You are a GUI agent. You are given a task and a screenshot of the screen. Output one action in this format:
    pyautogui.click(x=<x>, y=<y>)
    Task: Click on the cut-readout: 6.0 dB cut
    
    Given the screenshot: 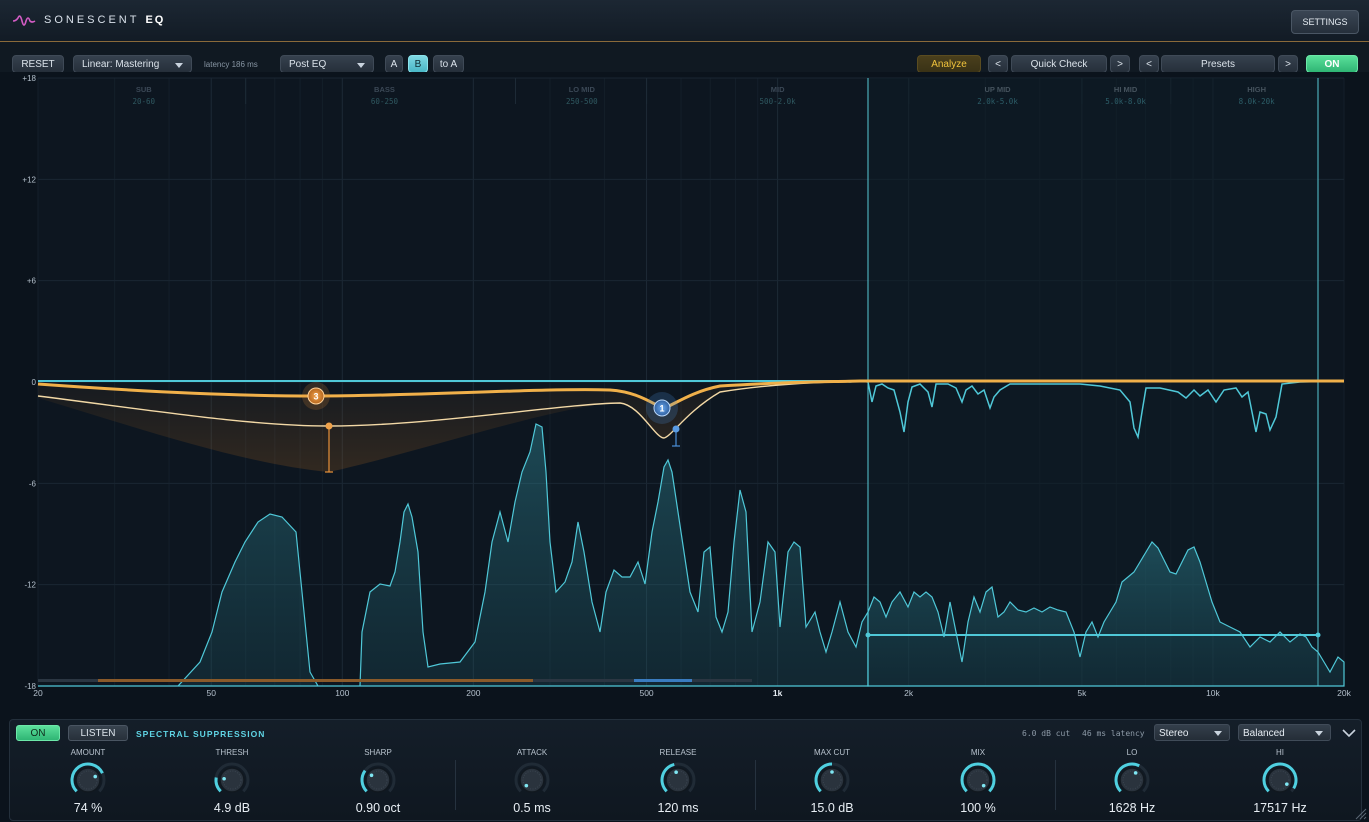 What is the action you would take?
    pyautogui.click(x=1046, y=733)
    